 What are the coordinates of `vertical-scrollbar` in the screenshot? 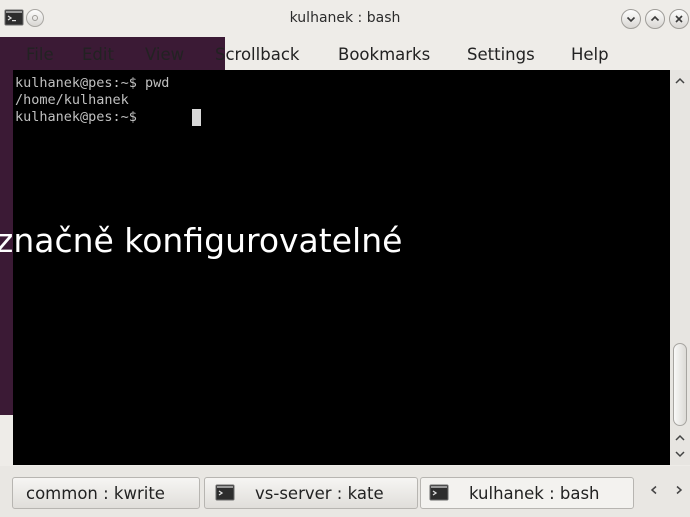 It's located at (680, 267).